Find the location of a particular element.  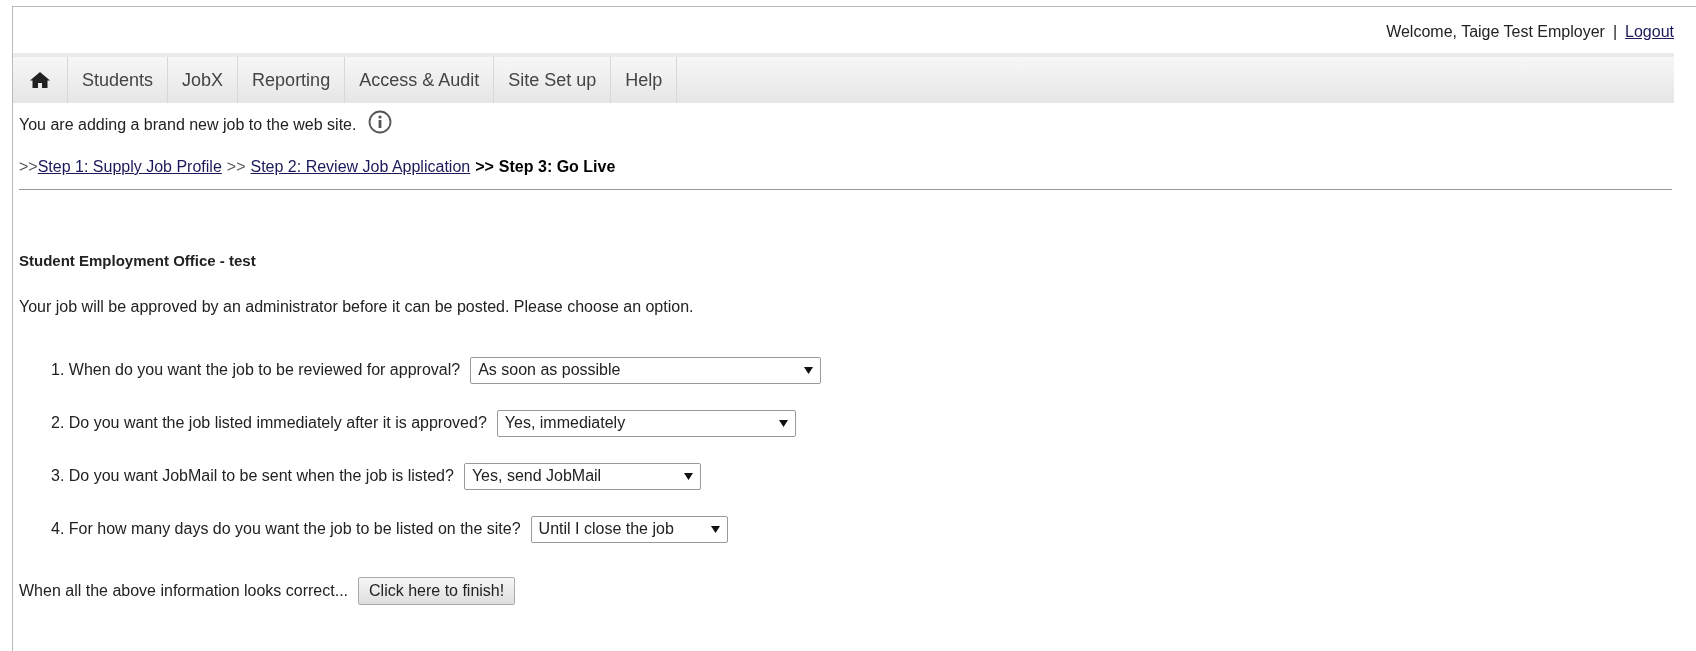

nav-item: Access & Audit is located at coordinates (420, 80).